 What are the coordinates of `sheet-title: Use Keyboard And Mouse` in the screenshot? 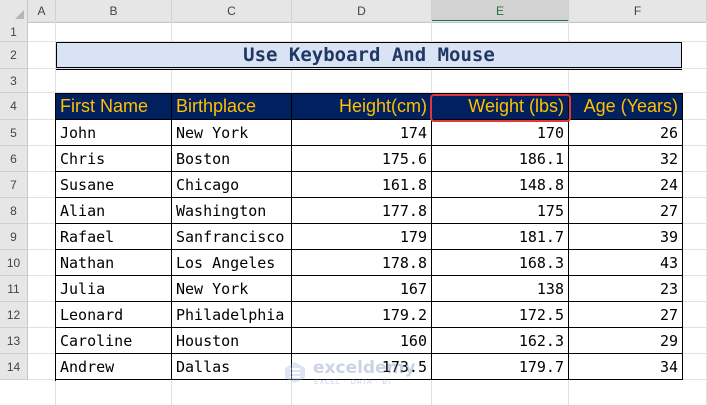 It's located at (369, 55).